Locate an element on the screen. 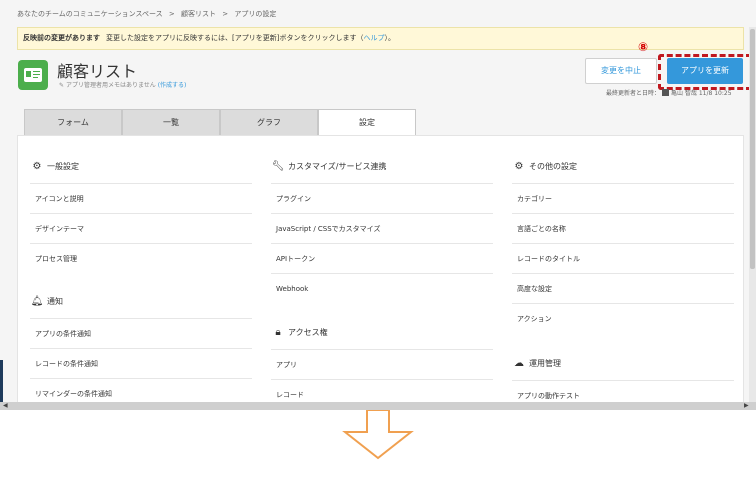 Image resolution: width=756 pixels, height=487 pixels. app-memo: ✎ アプリ管理者用メモはありません (作成する) is located at coordinates (122, 84).